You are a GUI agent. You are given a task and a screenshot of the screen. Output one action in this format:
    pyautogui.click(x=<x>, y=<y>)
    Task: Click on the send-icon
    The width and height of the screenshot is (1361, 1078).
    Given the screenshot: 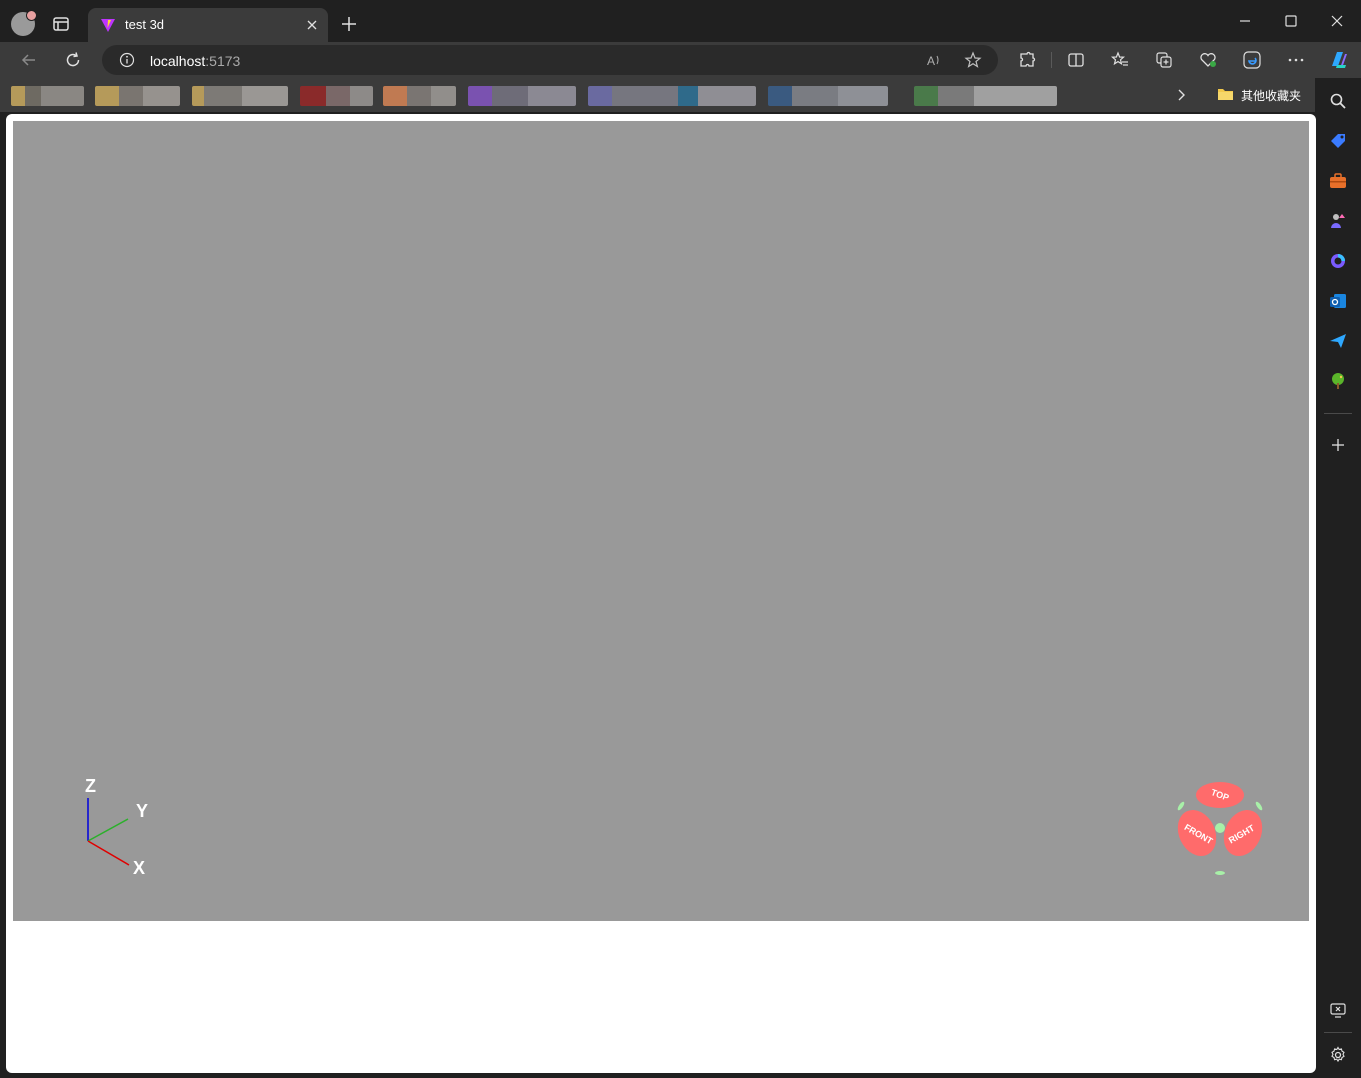 What is the action you would take?
    pyautogui.click(x=1338, y=341)
    